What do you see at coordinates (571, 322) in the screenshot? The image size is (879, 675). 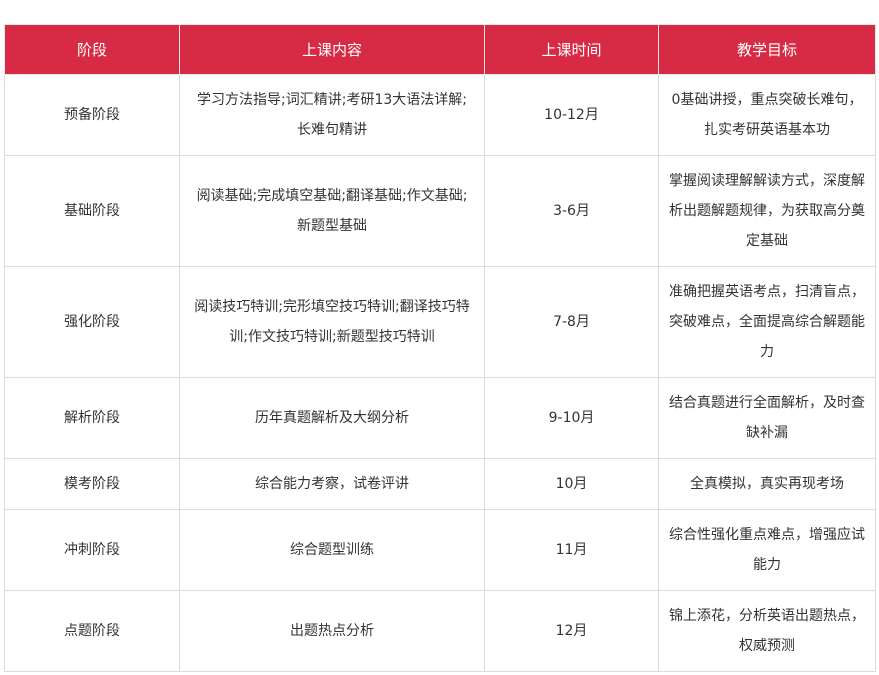 I see `time-cell: 7-8月` at bounding box center [571, 322].